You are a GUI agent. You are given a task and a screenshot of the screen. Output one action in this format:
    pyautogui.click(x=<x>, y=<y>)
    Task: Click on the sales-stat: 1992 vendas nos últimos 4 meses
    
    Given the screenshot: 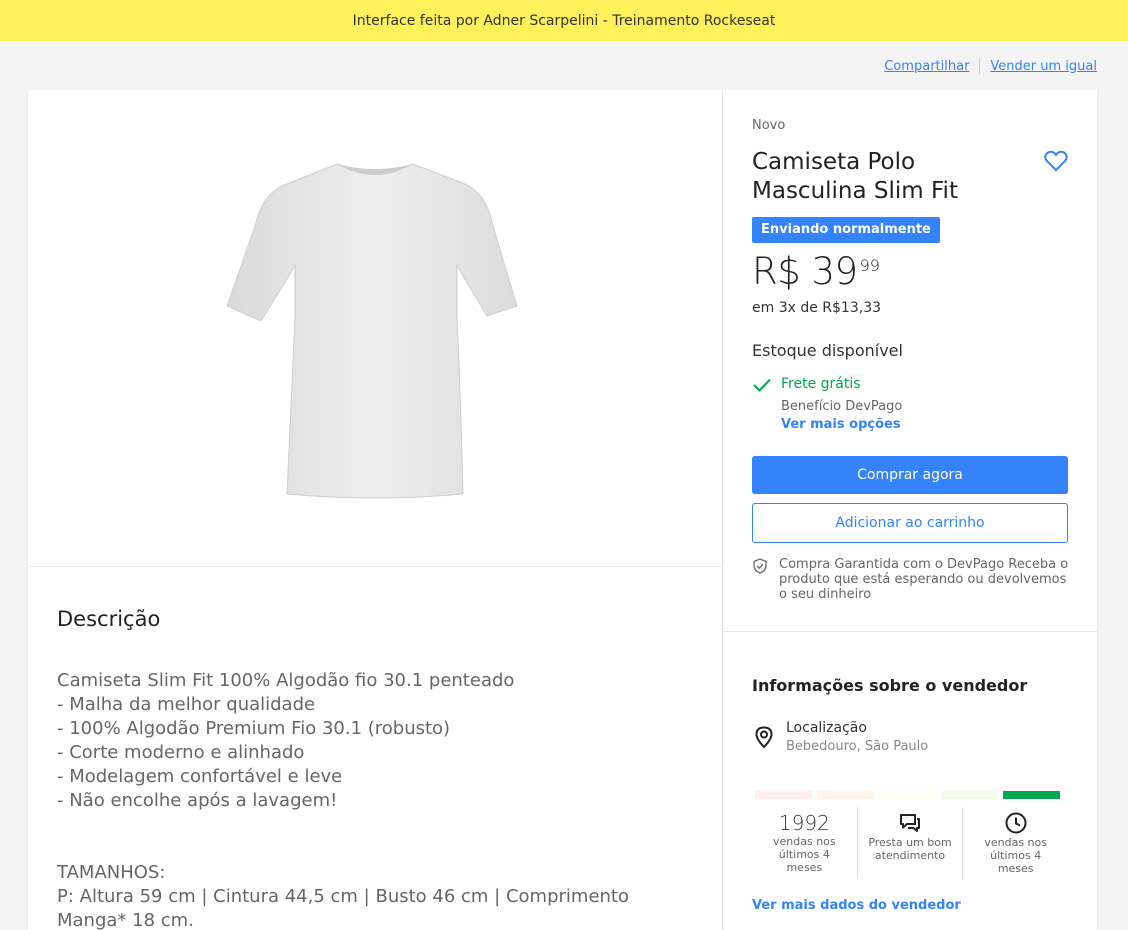 What is the action you would take?
    pyautogui.click(x=804, y=843)
    